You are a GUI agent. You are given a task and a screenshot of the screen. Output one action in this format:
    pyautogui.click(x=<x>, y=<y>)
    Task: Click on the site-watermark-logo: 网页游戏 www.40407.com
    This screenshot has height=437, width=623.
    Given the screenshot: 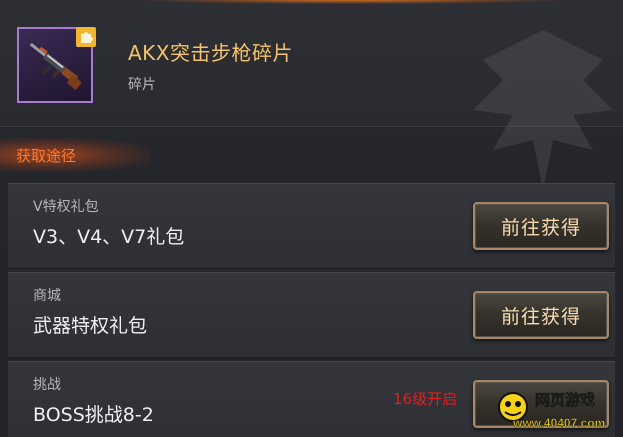 What is the action you would take?
    pyautogui.click(x=552, y=410)
    